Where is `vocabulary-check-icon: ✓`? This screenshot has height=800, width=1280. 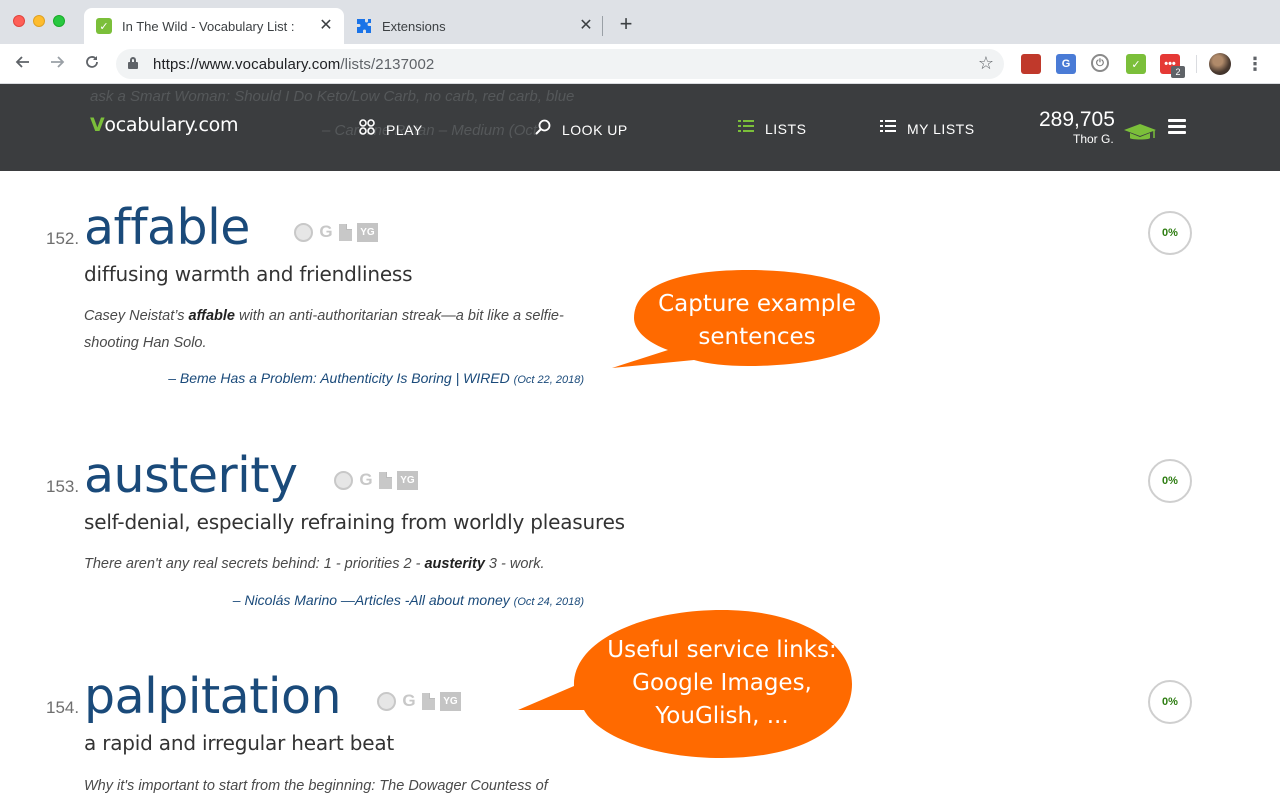 vocabulary-check-icon: ✓ is located at coordinates (104, 26).